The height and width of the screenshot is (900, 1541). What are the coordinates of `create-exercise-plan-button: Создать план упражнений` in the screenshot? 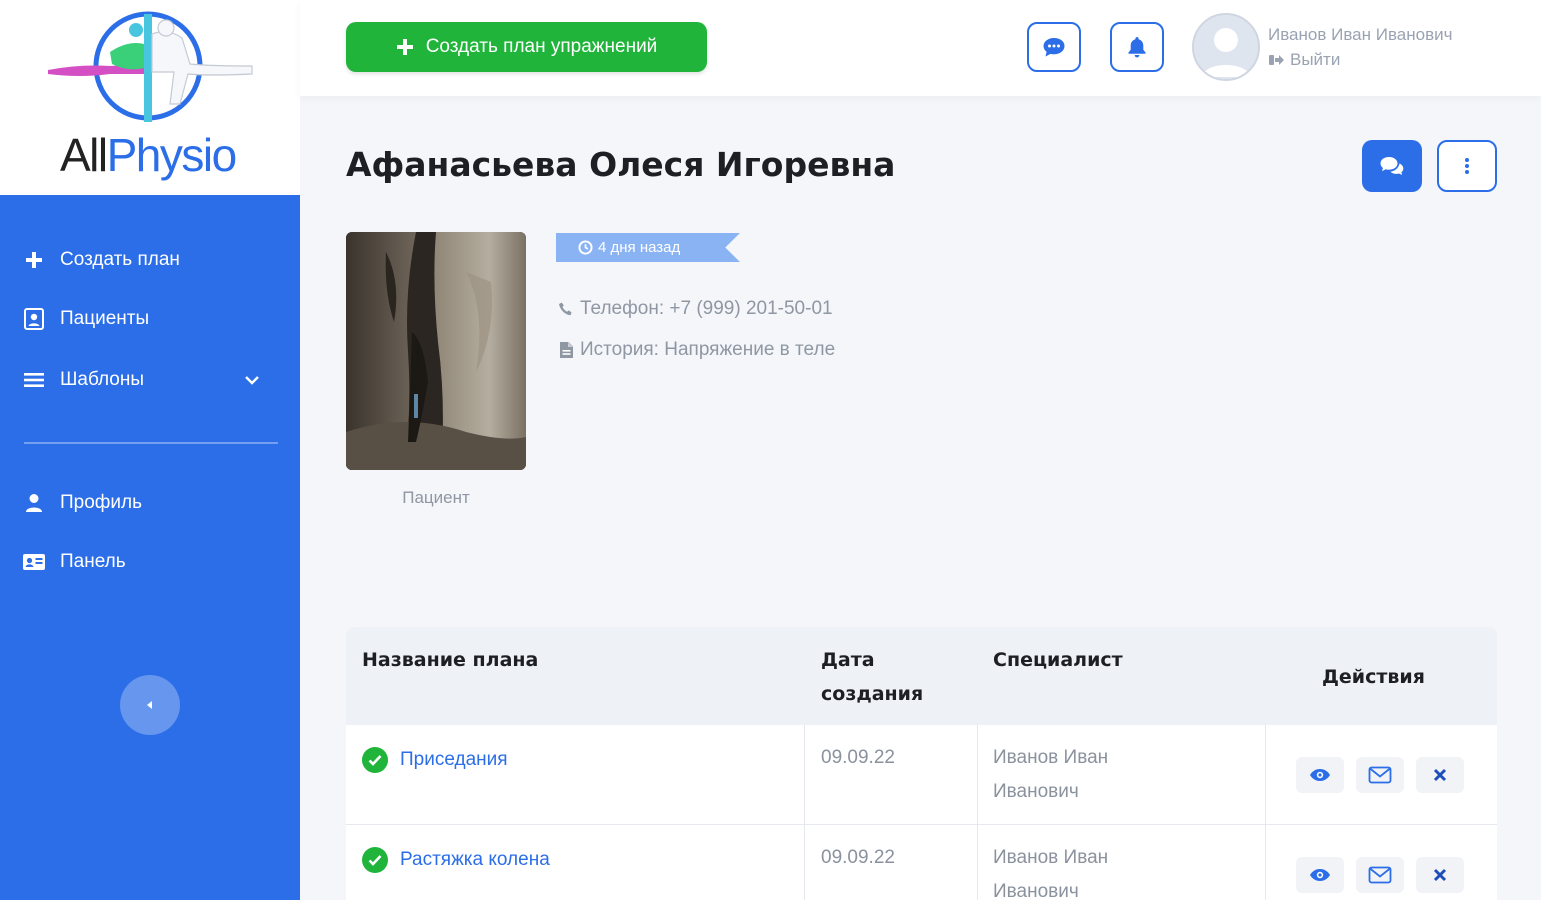 It's located at (526, 47).